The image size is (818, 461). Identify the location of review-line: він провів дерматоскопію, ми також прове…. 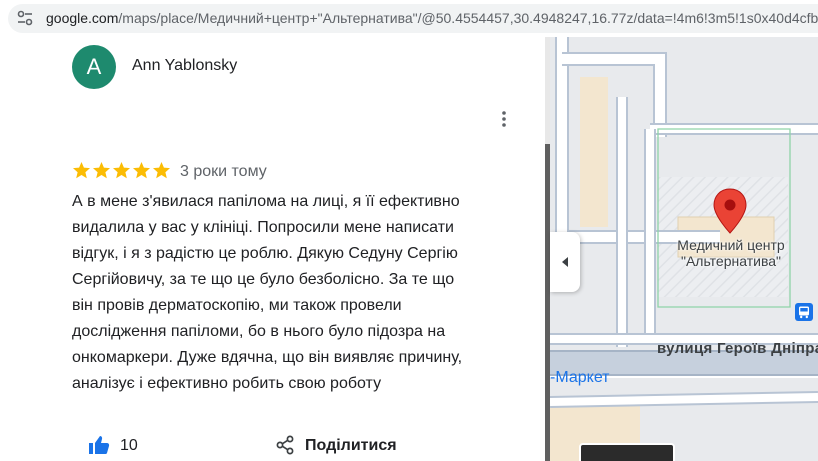
(237, 305).